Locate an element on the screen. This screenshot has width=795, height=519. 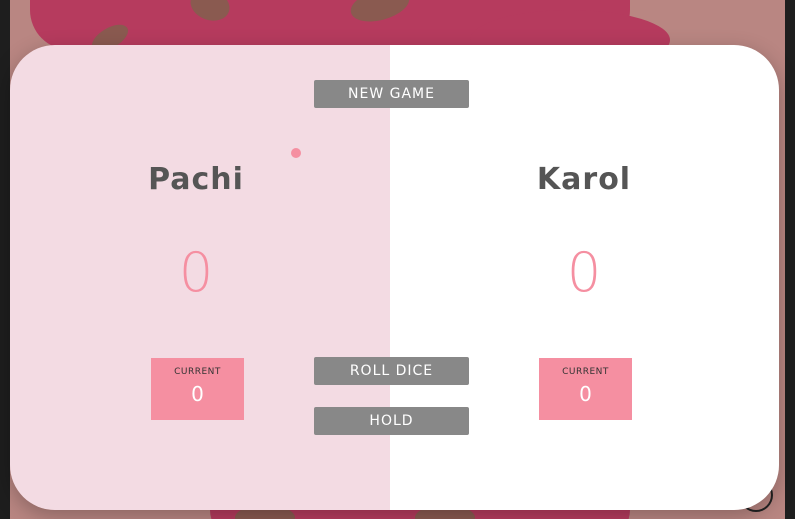
player-2-current-label: CURRENT is located at coordinates (585, 372).